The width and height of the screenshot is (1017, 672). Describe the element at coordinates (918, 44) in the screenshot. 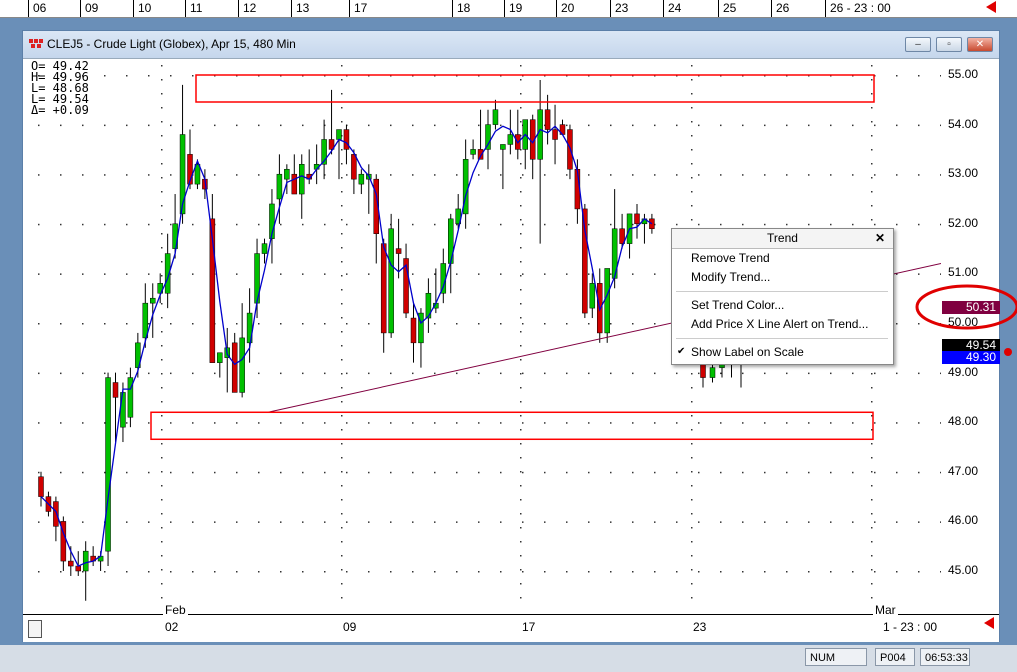

I see `minimize-button: –` at that location.